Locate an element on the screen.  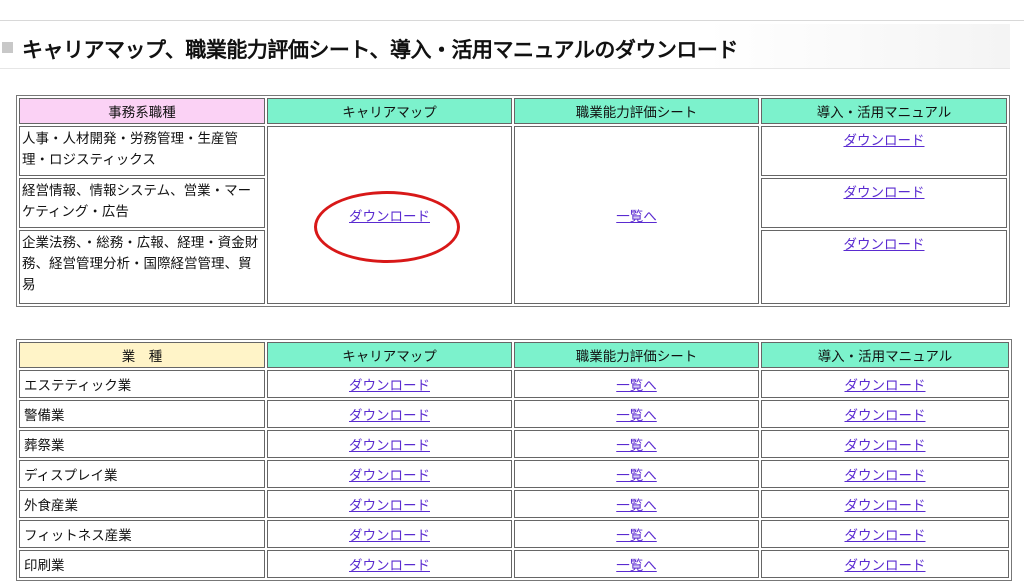
table-row: フィットネス産業 ダウンロード 一覧へ ダウンロード is located at coordinates (514, 534).